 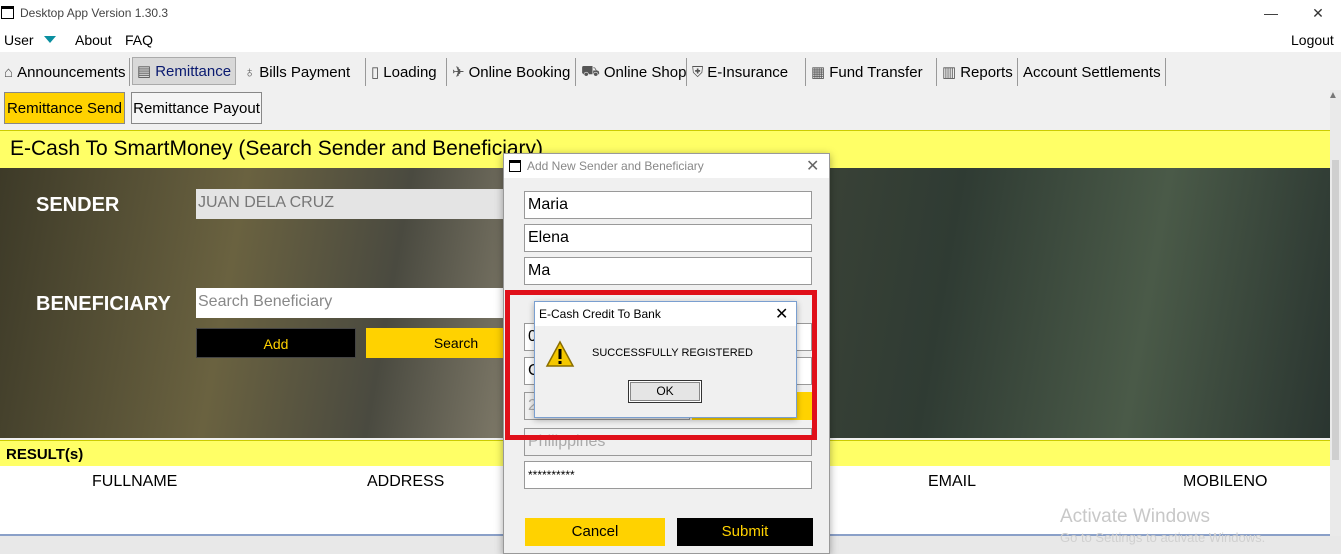 What do you see at coordinates (668, 271) in the screenshot?
I see `last-name-field: Ma` at bounding box center [668, 271].